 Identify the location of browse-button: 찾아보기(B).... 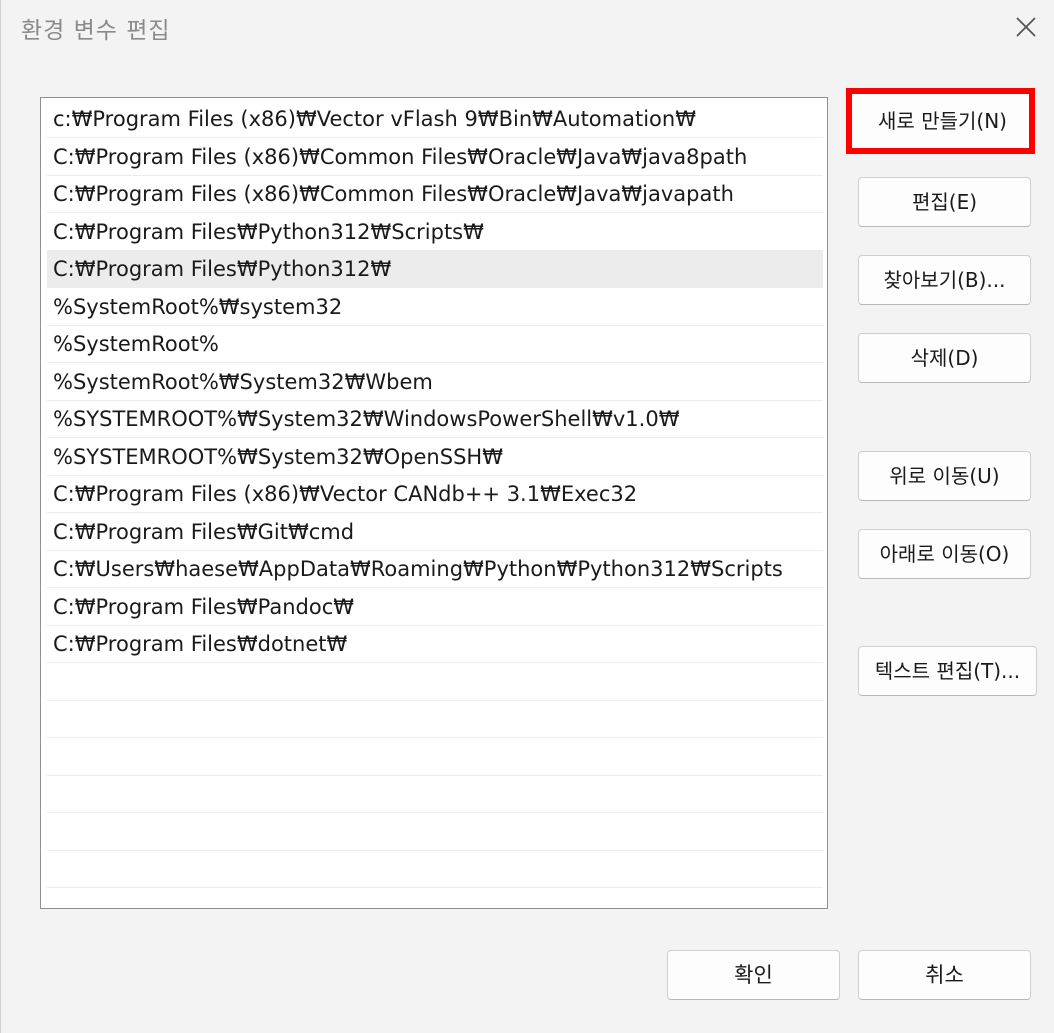
(944, 280).